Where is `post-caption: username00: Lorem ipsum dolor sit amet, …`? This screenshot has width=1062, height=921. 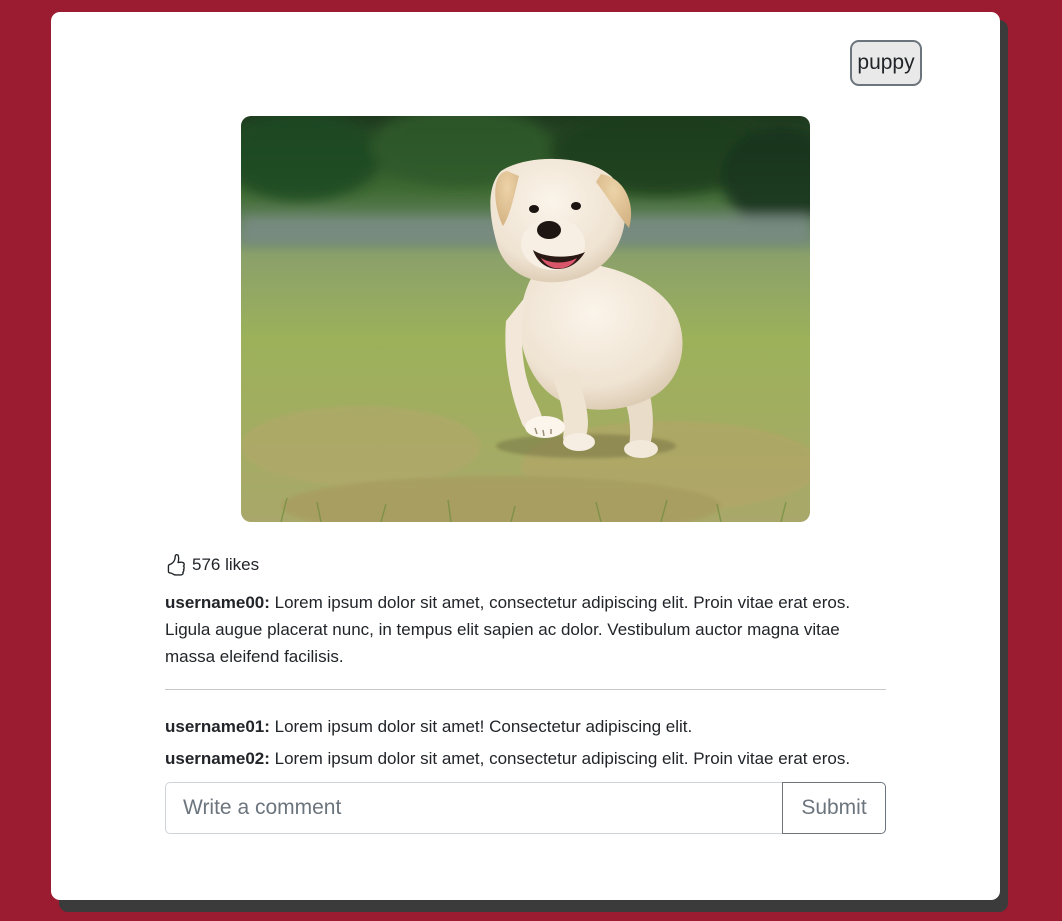 post-caption: username00: Lorem ipsum dolor sit amet, … is located at coordinates (527, 629).